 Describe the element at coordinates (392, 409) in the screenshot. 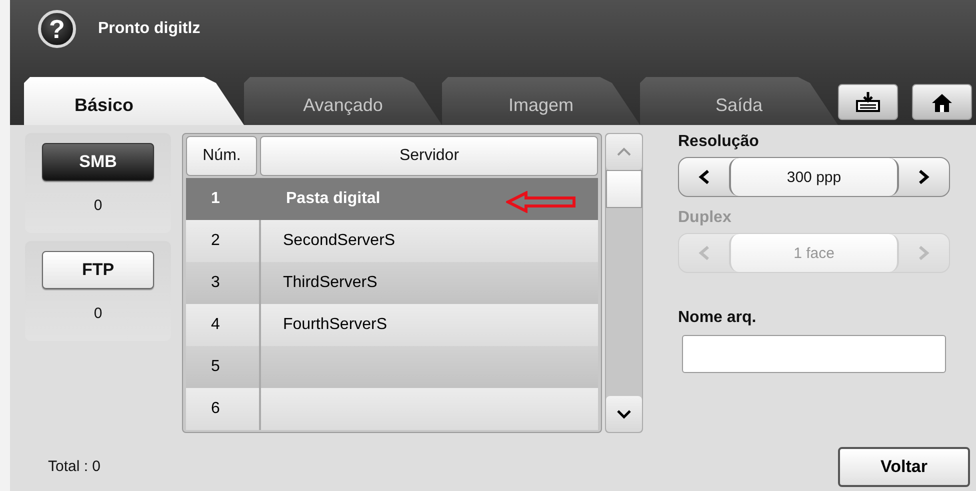

I see `table-row: 6` at that location.